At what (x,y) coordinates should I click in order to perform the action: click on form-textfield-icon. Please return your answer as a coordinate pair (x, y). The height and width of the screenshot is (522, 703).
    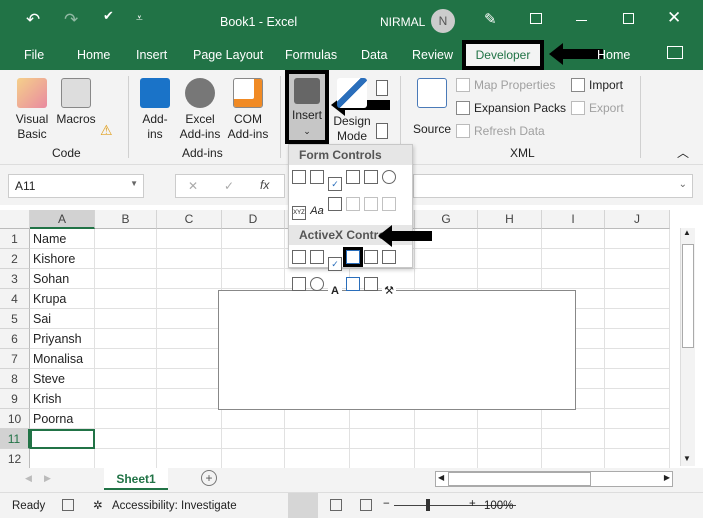
    Looking at the image, I should click on (353, 204).